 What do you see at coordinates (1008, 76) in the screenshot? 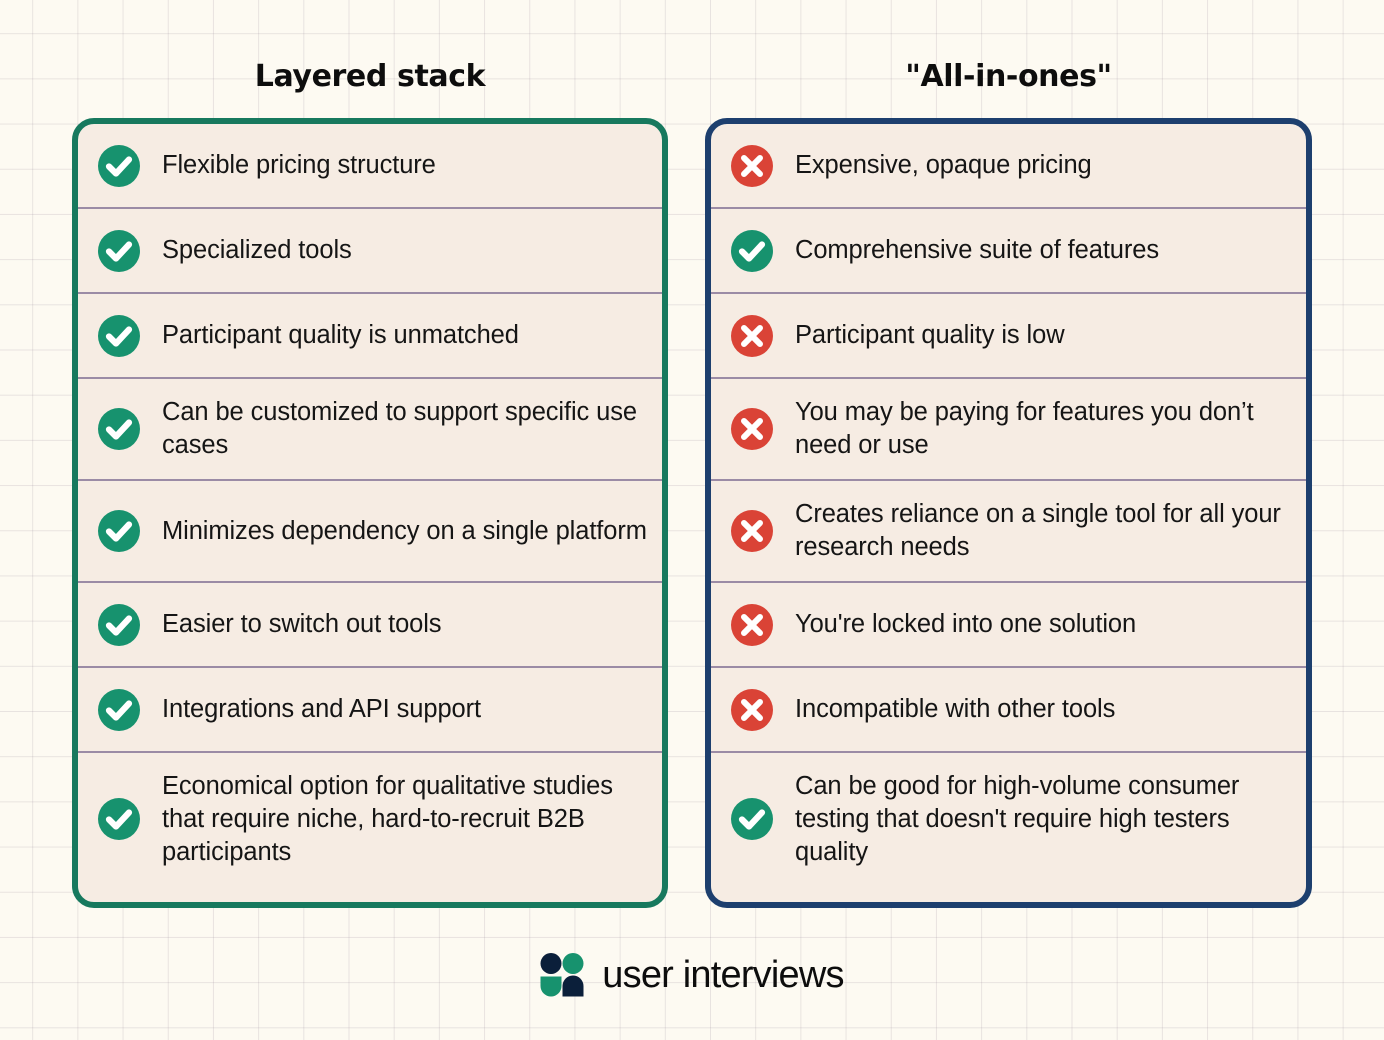
I see `column-title-all-in-ones: "All-in-ones"` at bounding box center [1008, 76].